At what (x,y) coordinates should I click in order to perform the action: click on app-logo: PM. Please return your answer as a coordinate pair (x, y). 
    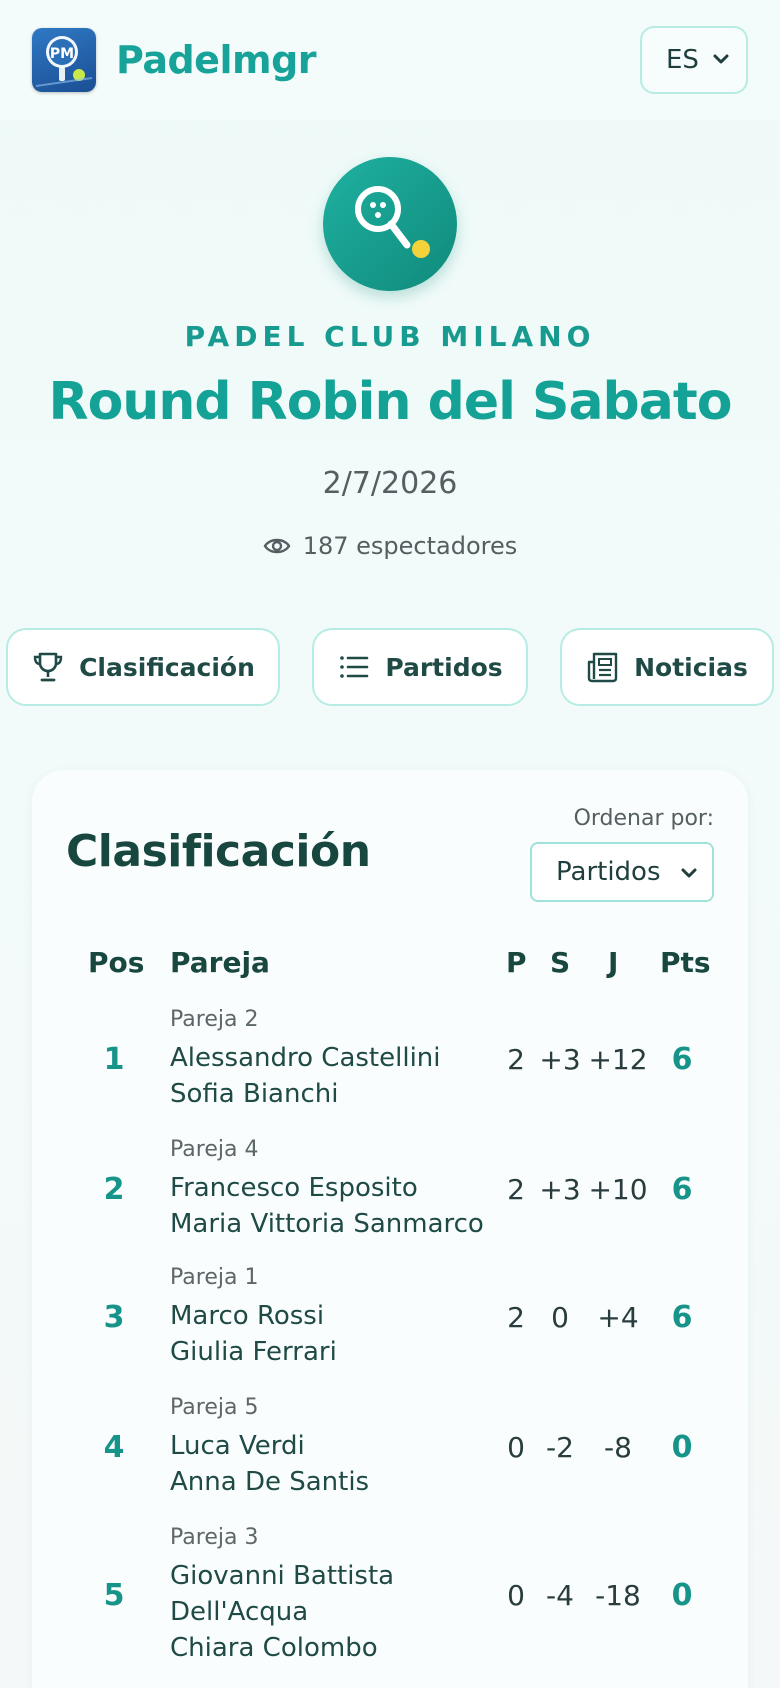
    Looking at the image, I should click on (64, 60).